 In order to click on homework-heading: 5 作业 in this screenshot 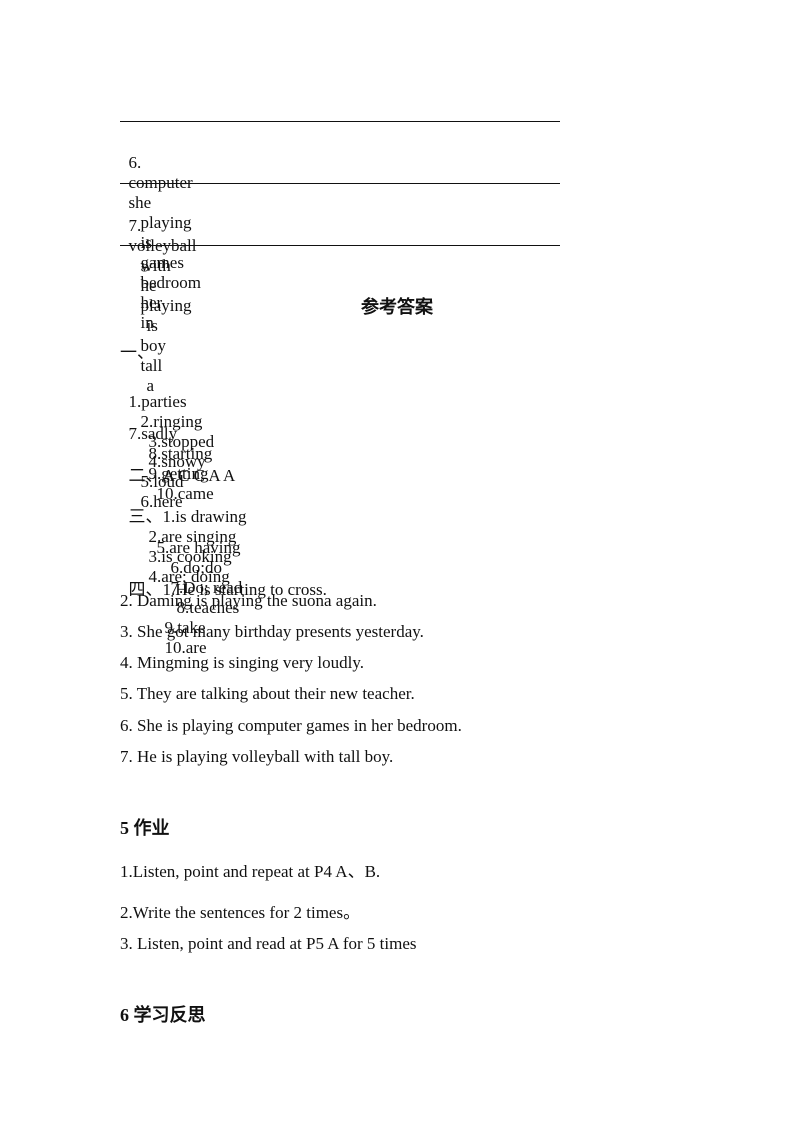, I will do `click(145, 828)`.